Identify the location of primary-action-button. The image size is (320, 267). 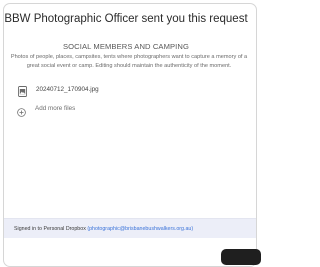
(241, 257).